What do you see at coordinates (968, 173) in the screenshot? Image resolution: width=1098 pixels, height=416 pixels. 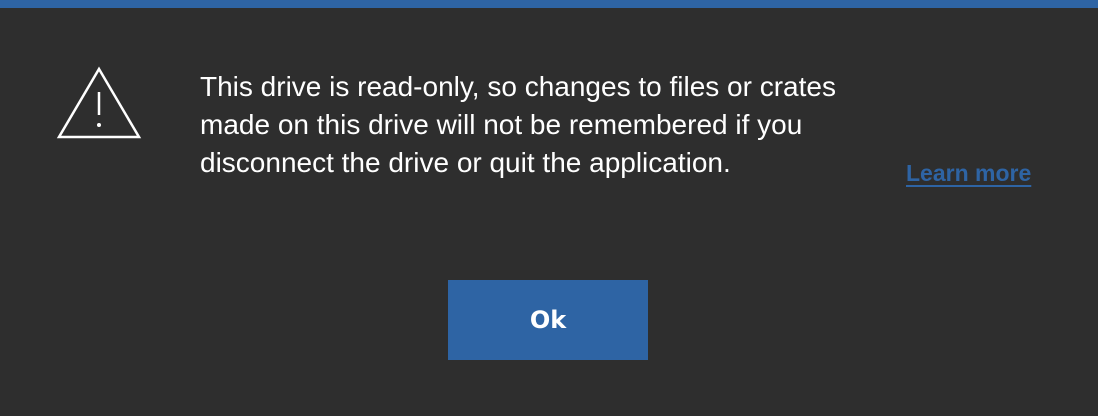 I see `learn-more-link: Learn more` at bounding box center [968, 173].